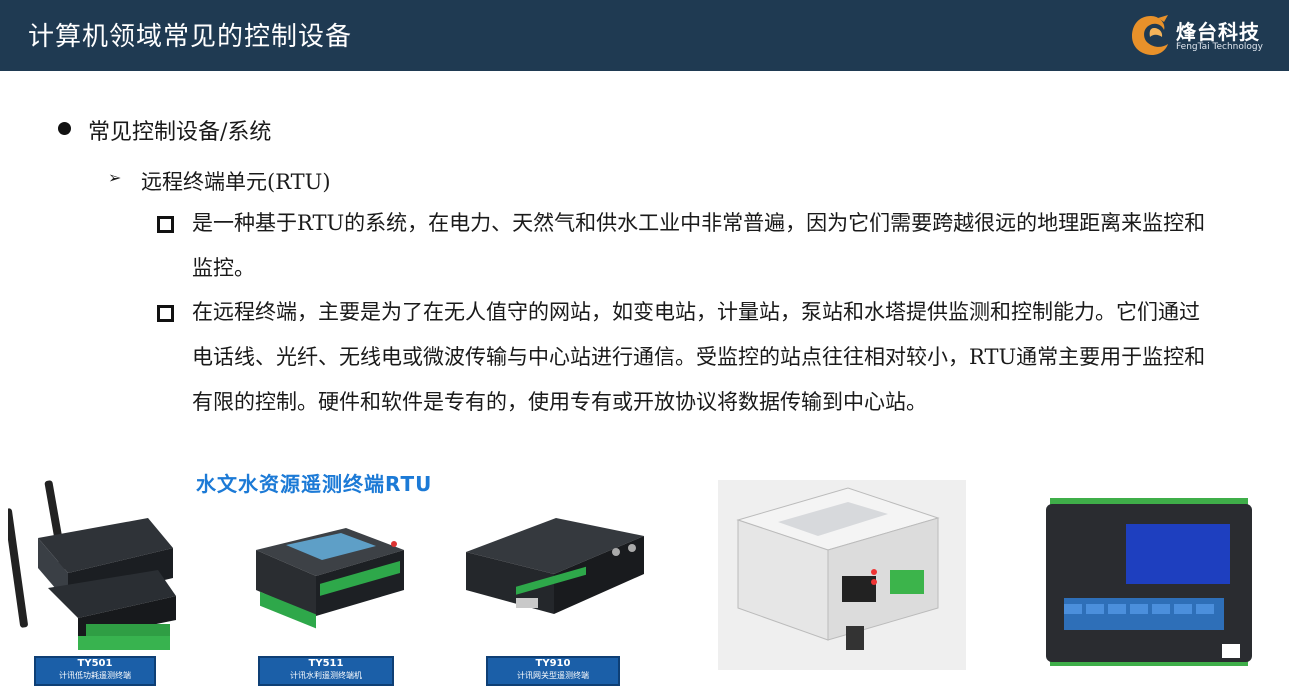 The height and width of the screenshot is (696, 1289). I want to click on product-image-ty910, so click(551, 572).